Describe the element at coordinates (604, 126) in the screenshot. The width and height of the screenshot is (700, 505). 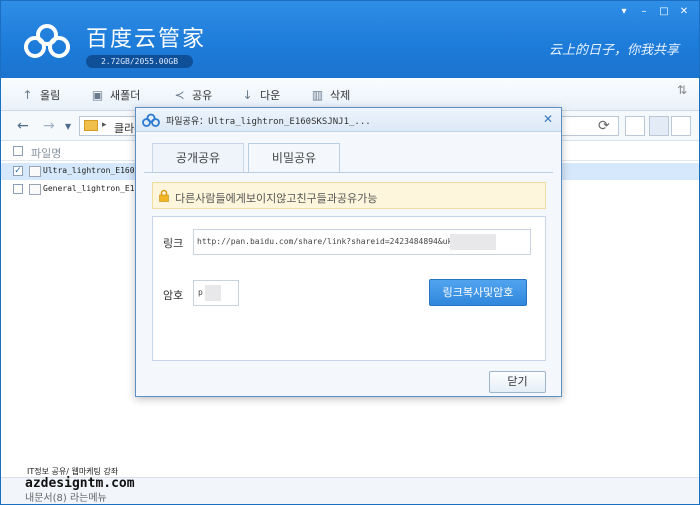
I see `refresh-icon: ⟳` at that location.